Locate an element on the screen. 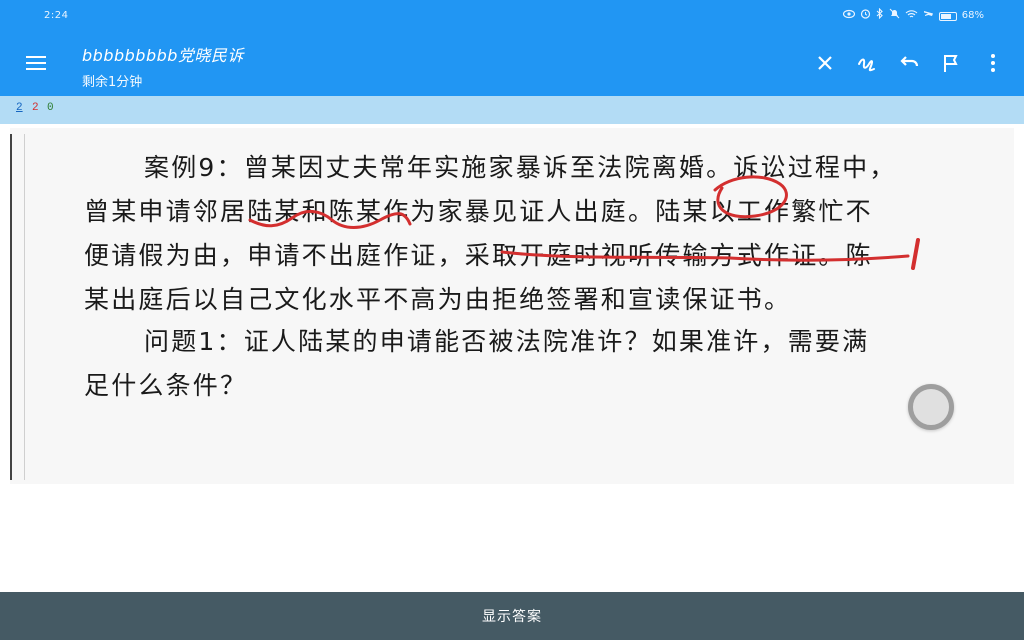 This screenshot has width=1024, height=640. question-line: 某出庭后以自己文化水平不高为由拒绝签署和宣读保证书。 is located at coordinates (438, 299).